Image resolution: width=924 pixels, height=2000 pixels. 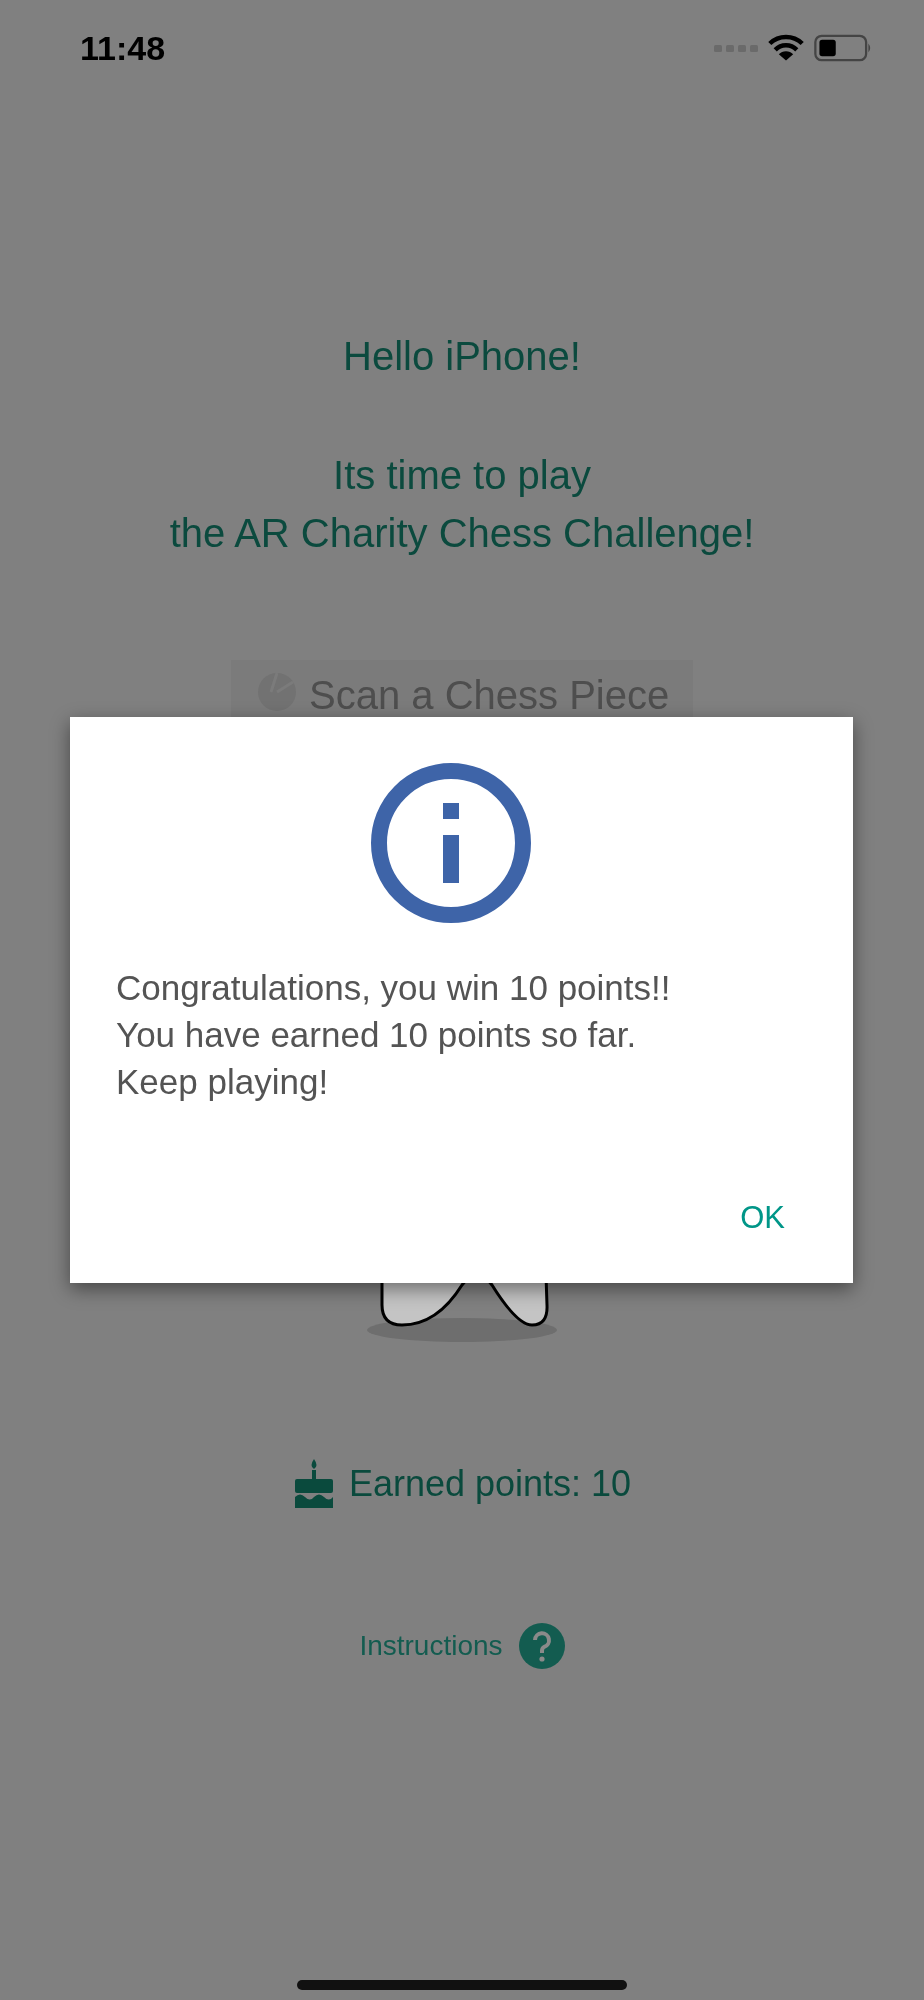 I want to click on cake-icon, so click(x=313, y=1484).